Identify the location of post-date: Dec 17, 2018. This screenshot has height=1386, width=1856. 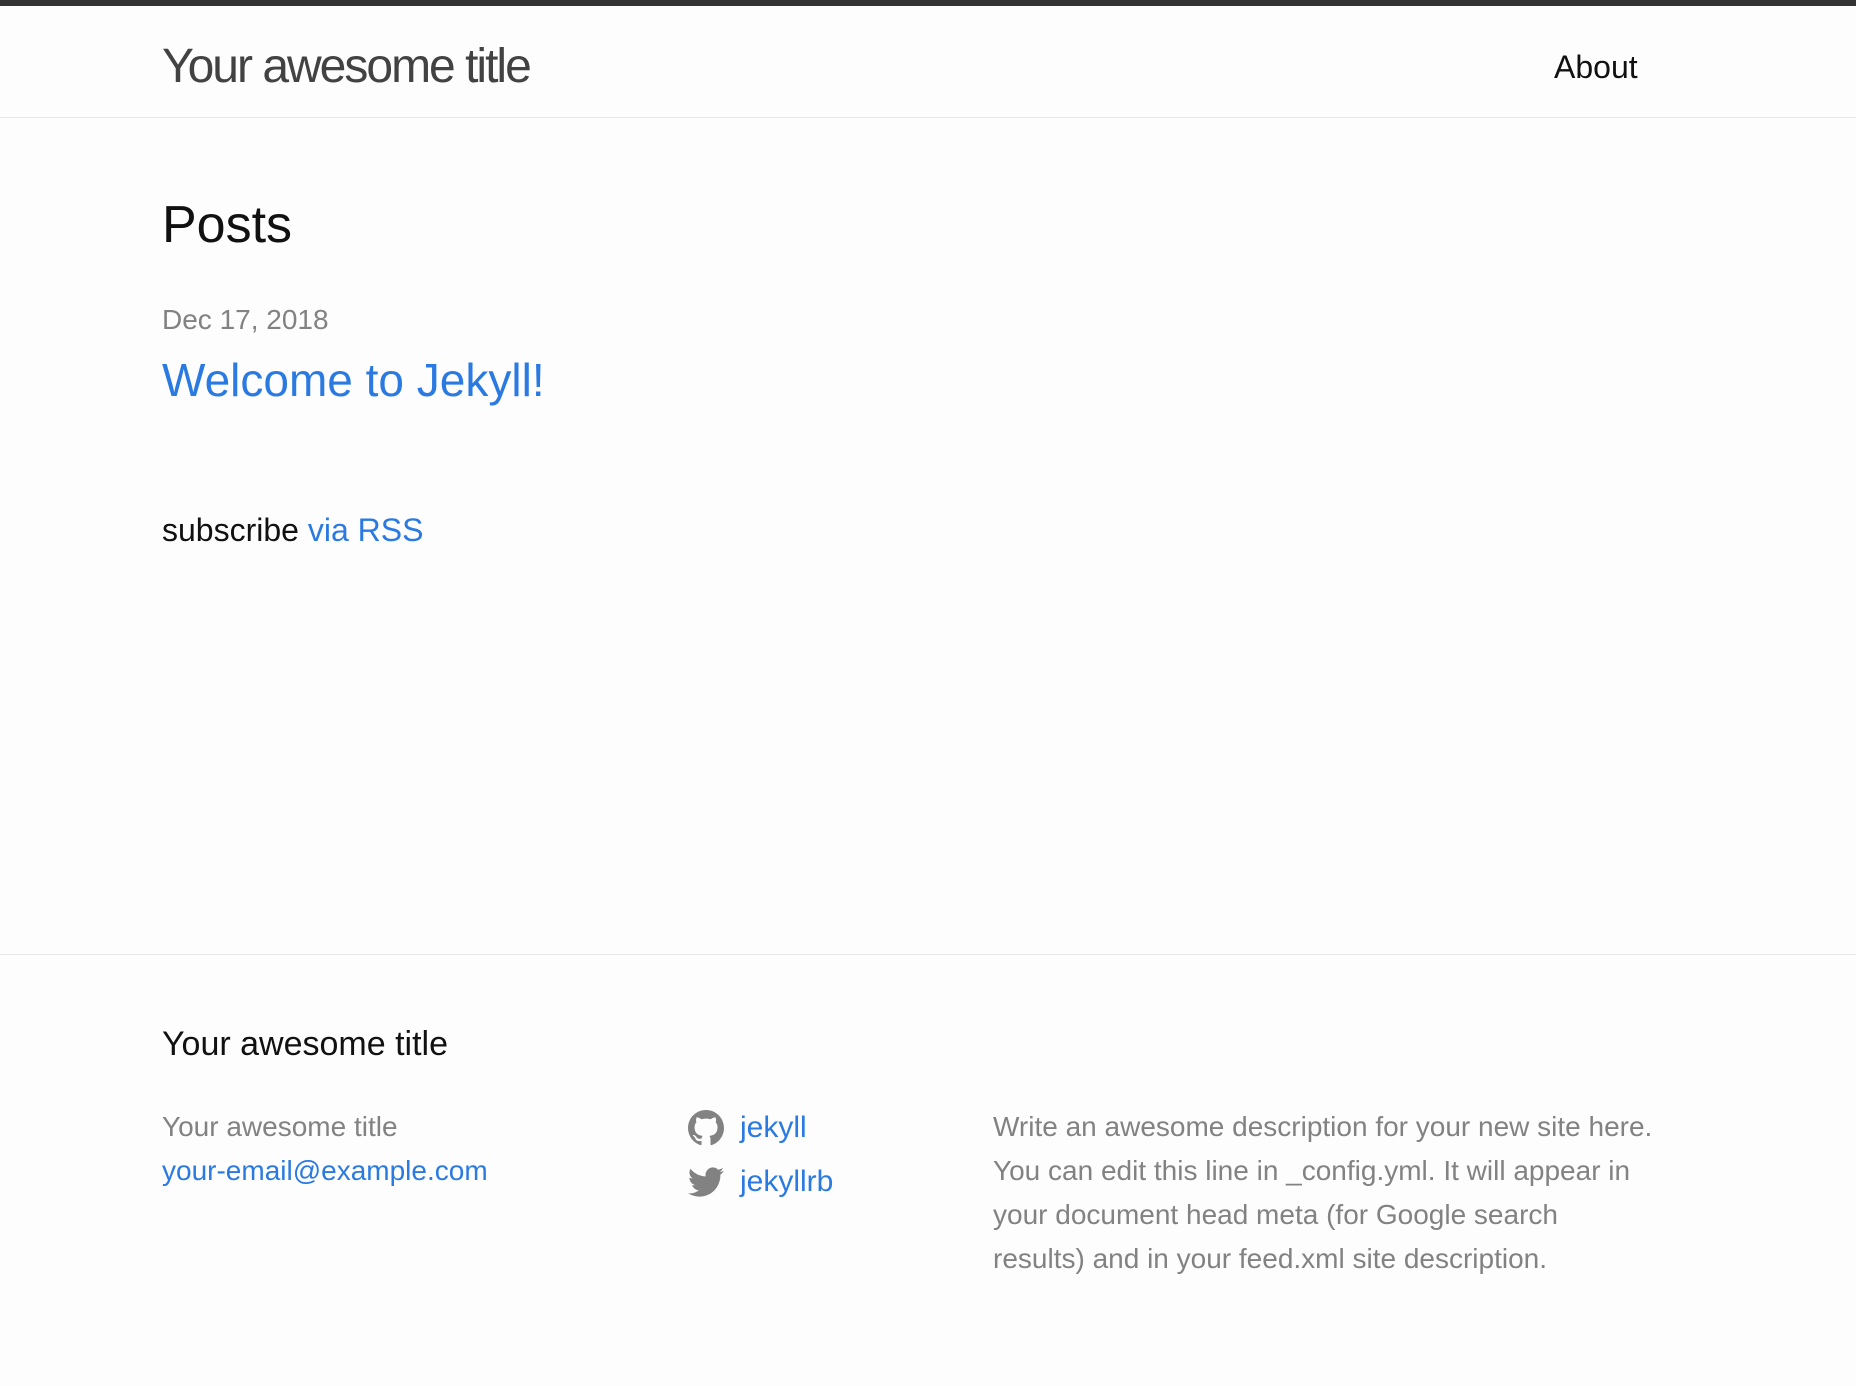
(245, 319).